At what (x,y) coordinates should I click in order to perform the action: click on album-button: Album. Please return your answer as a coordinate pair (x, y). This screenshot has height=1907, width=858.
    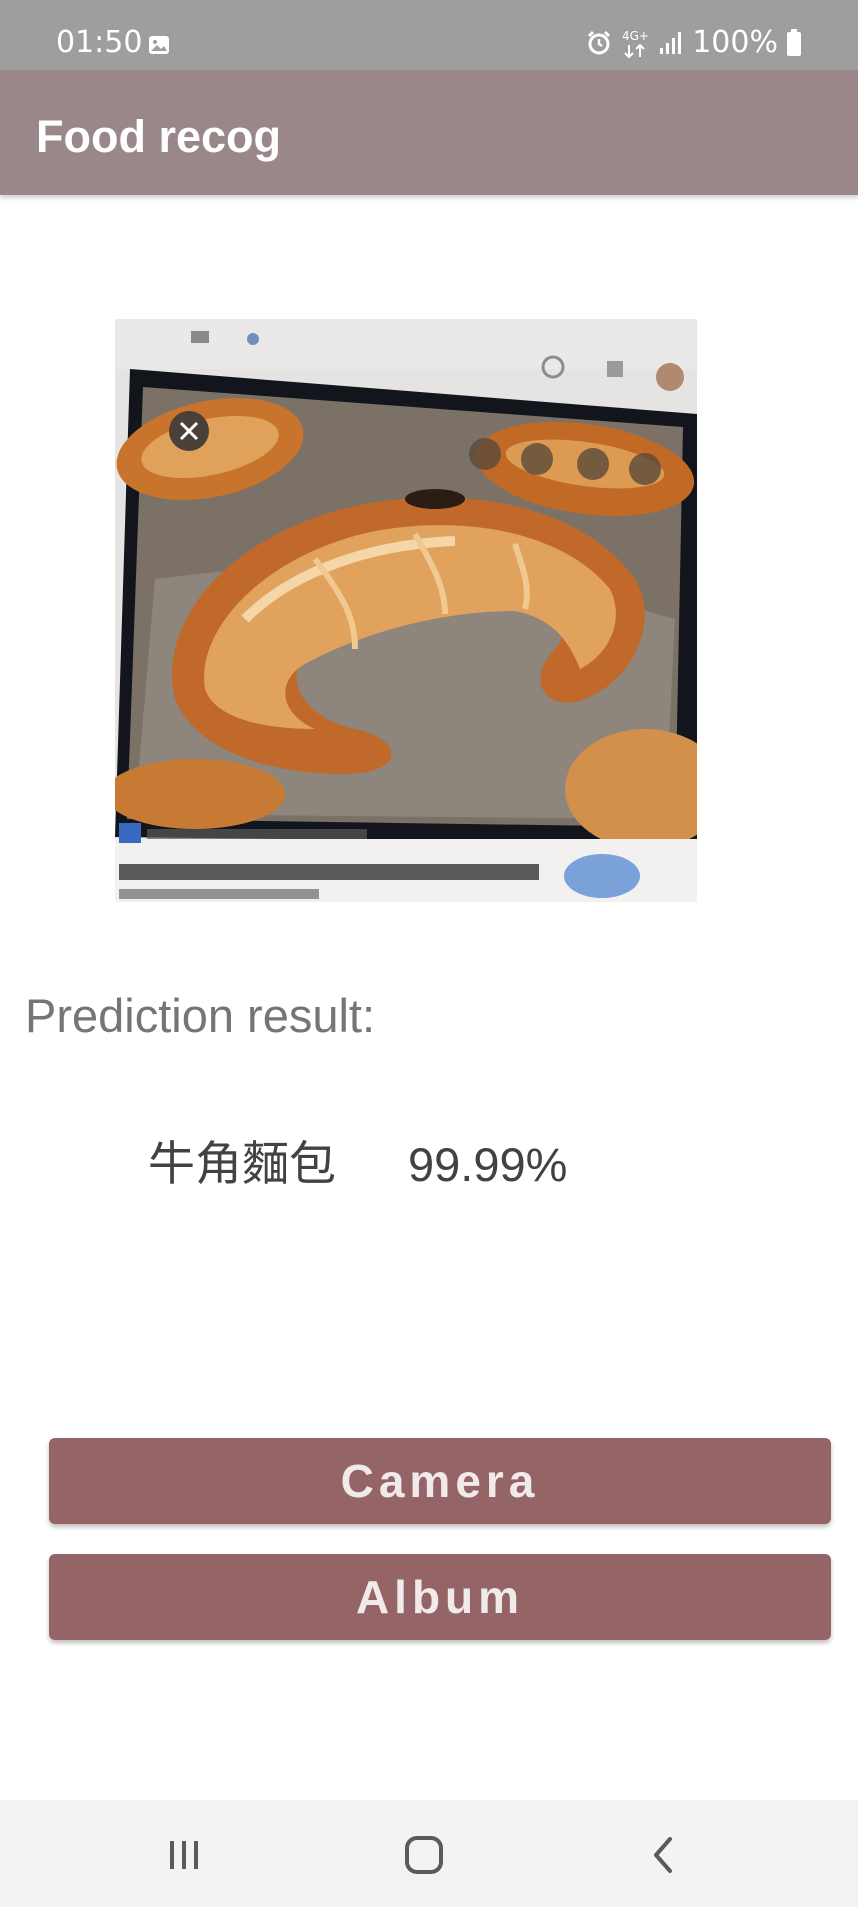
    Looking at the image, I should click on (440, 1597).